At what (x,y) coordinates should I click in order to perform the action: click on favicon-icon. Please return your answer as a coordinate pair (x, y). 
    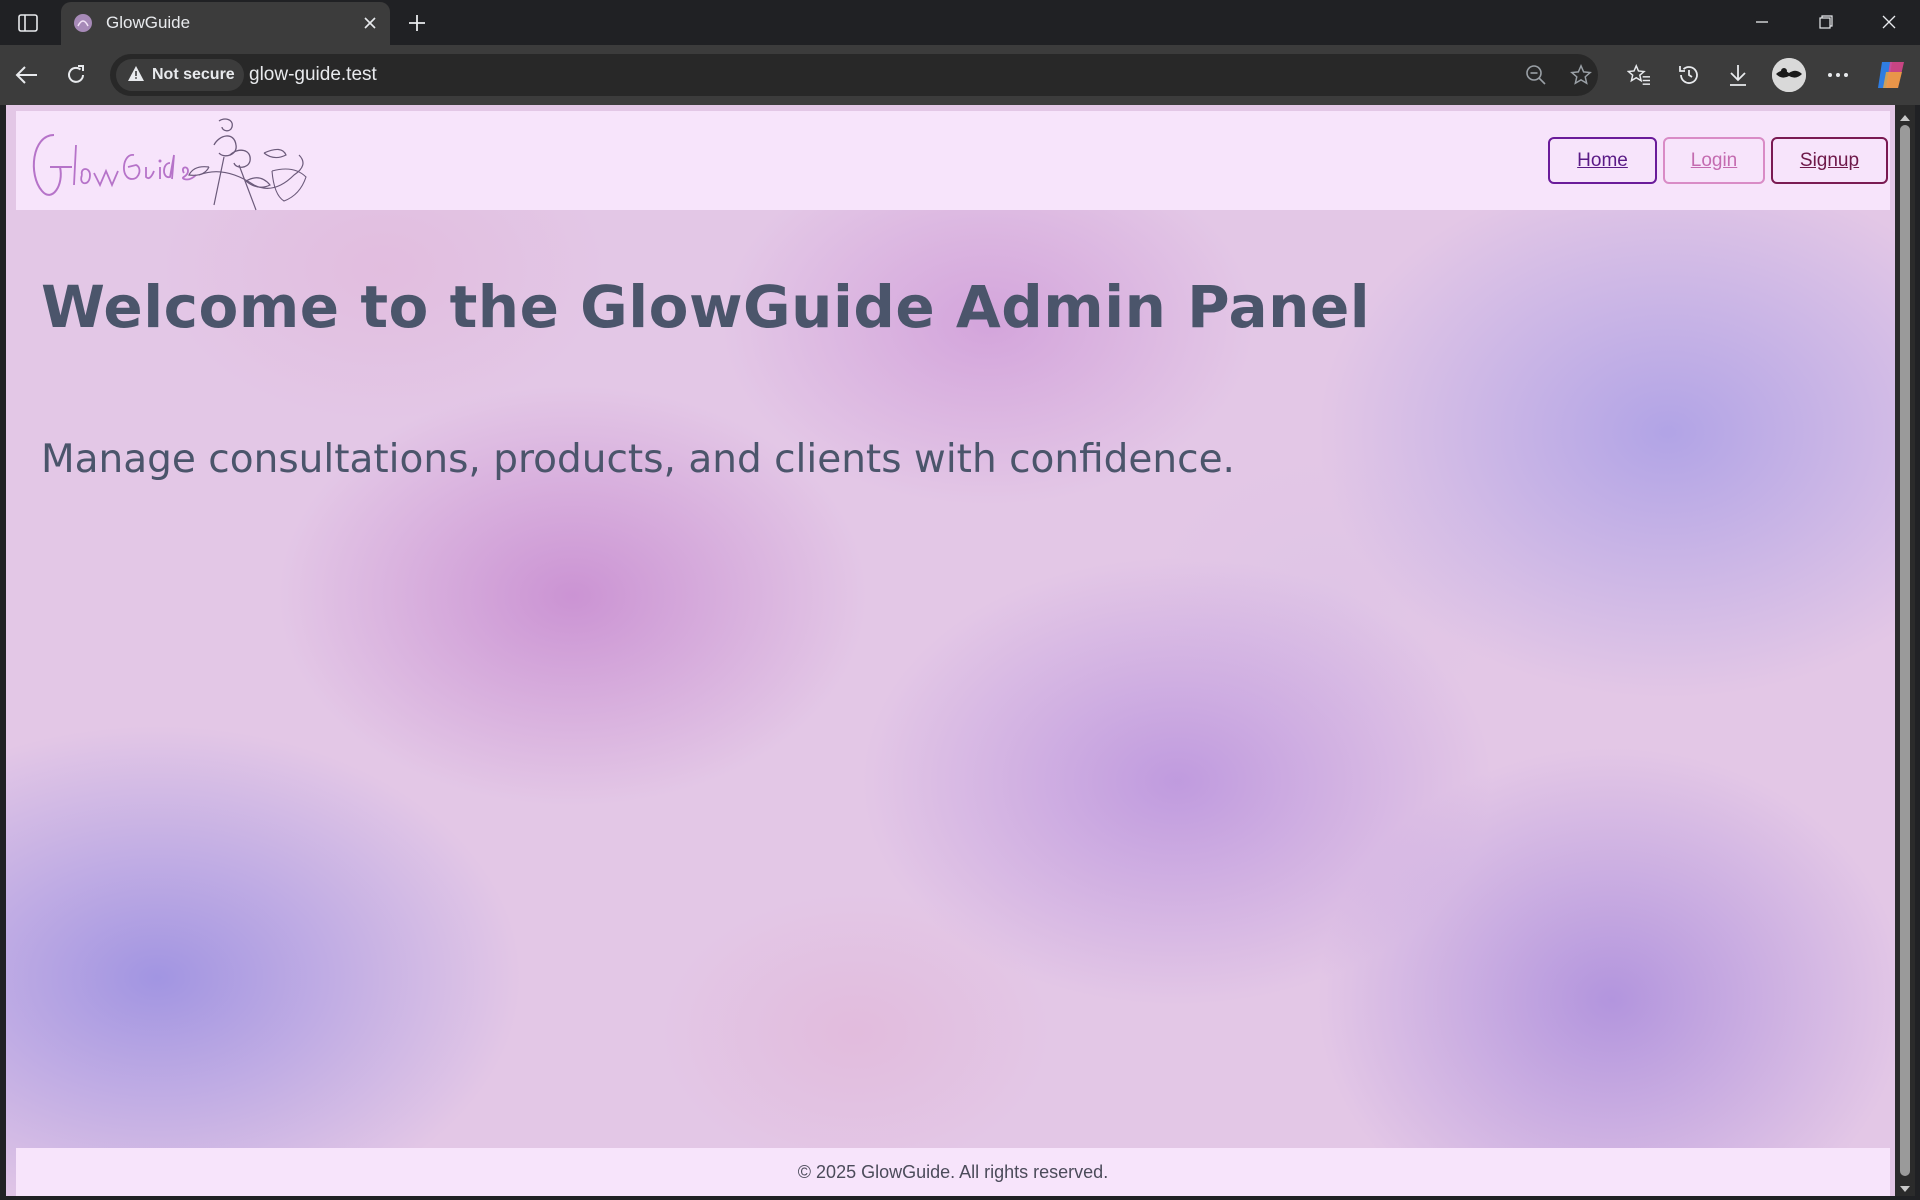
    Looking at the image, I should click on (83, 23).